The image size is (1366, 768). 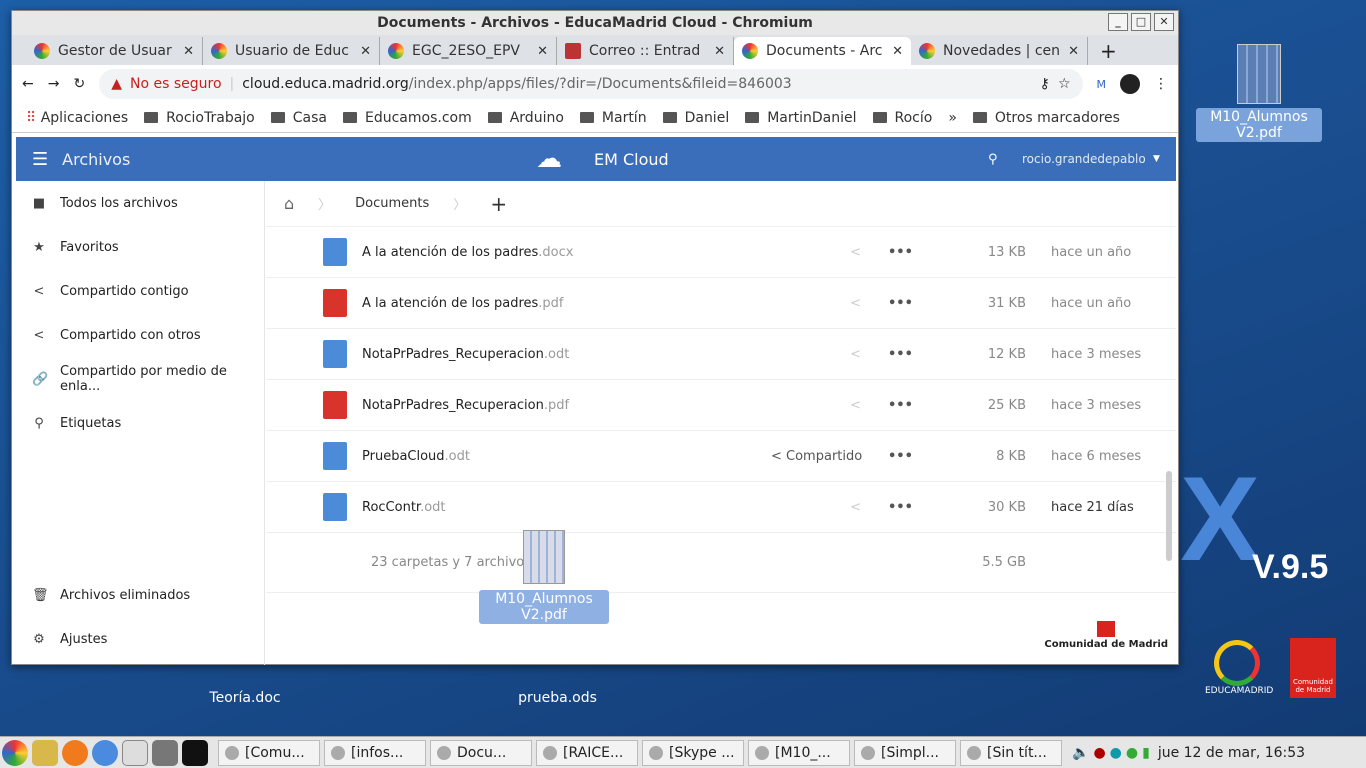 I want to click on maximize-button: □, so click(x=1141, y=22).